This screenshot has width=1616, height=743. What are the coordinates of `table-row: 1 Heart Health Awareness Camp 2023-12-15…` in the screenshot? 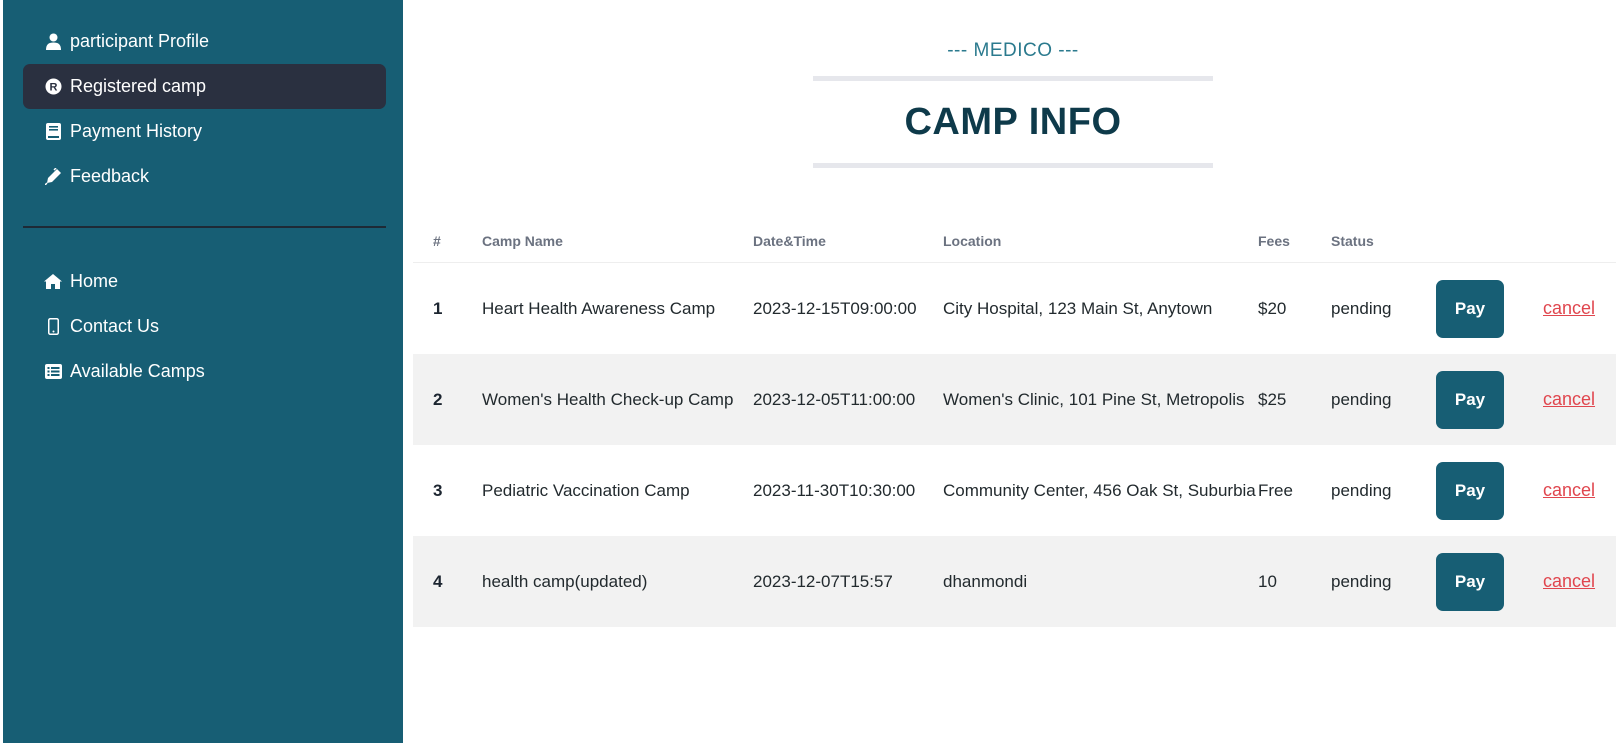 It's located at (1014, 309).